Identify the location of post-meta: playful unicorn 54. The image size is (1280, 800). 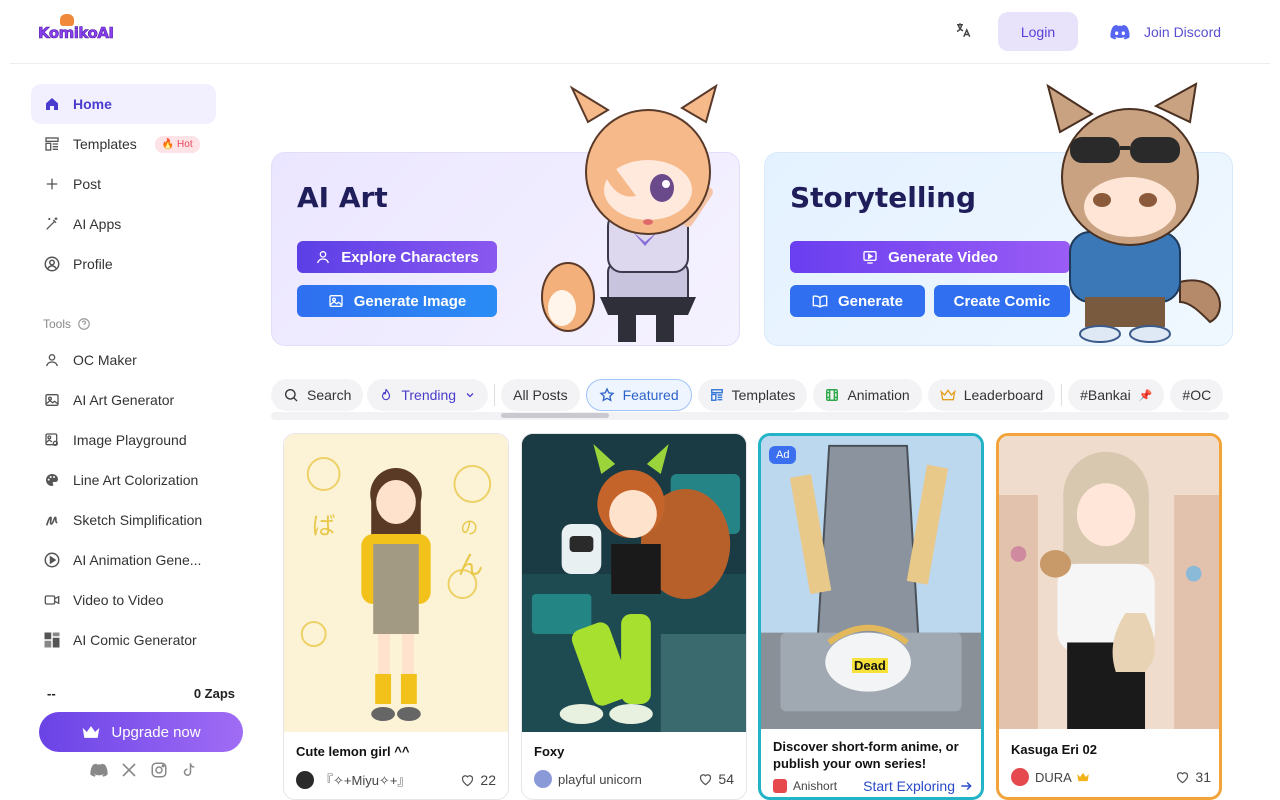
(634, 779).